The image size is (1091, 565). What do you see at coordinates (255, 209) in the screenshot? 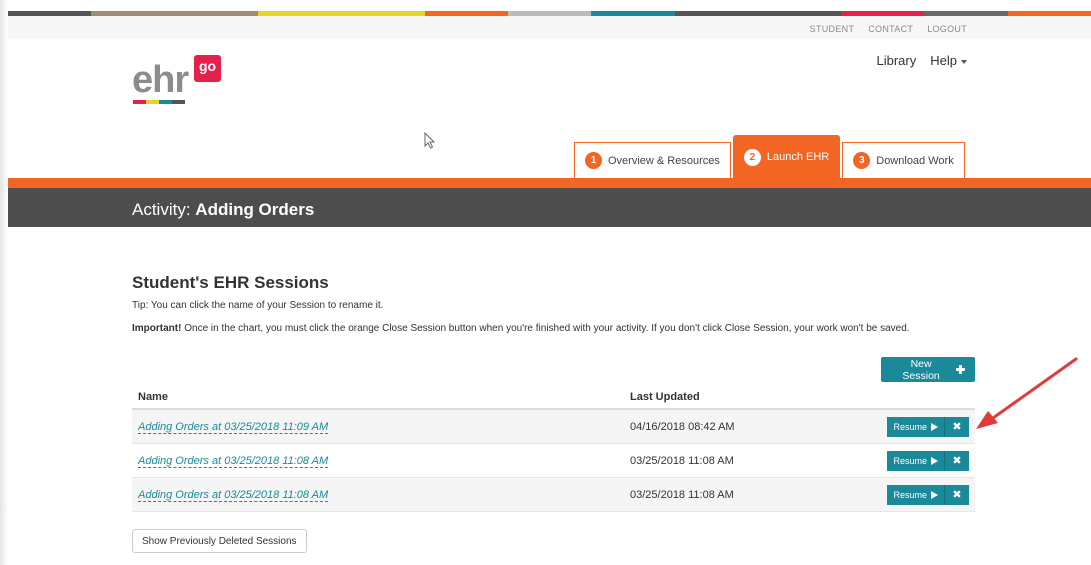
I see `activity-name: Adding Orders` at bounding box center [255, 209].